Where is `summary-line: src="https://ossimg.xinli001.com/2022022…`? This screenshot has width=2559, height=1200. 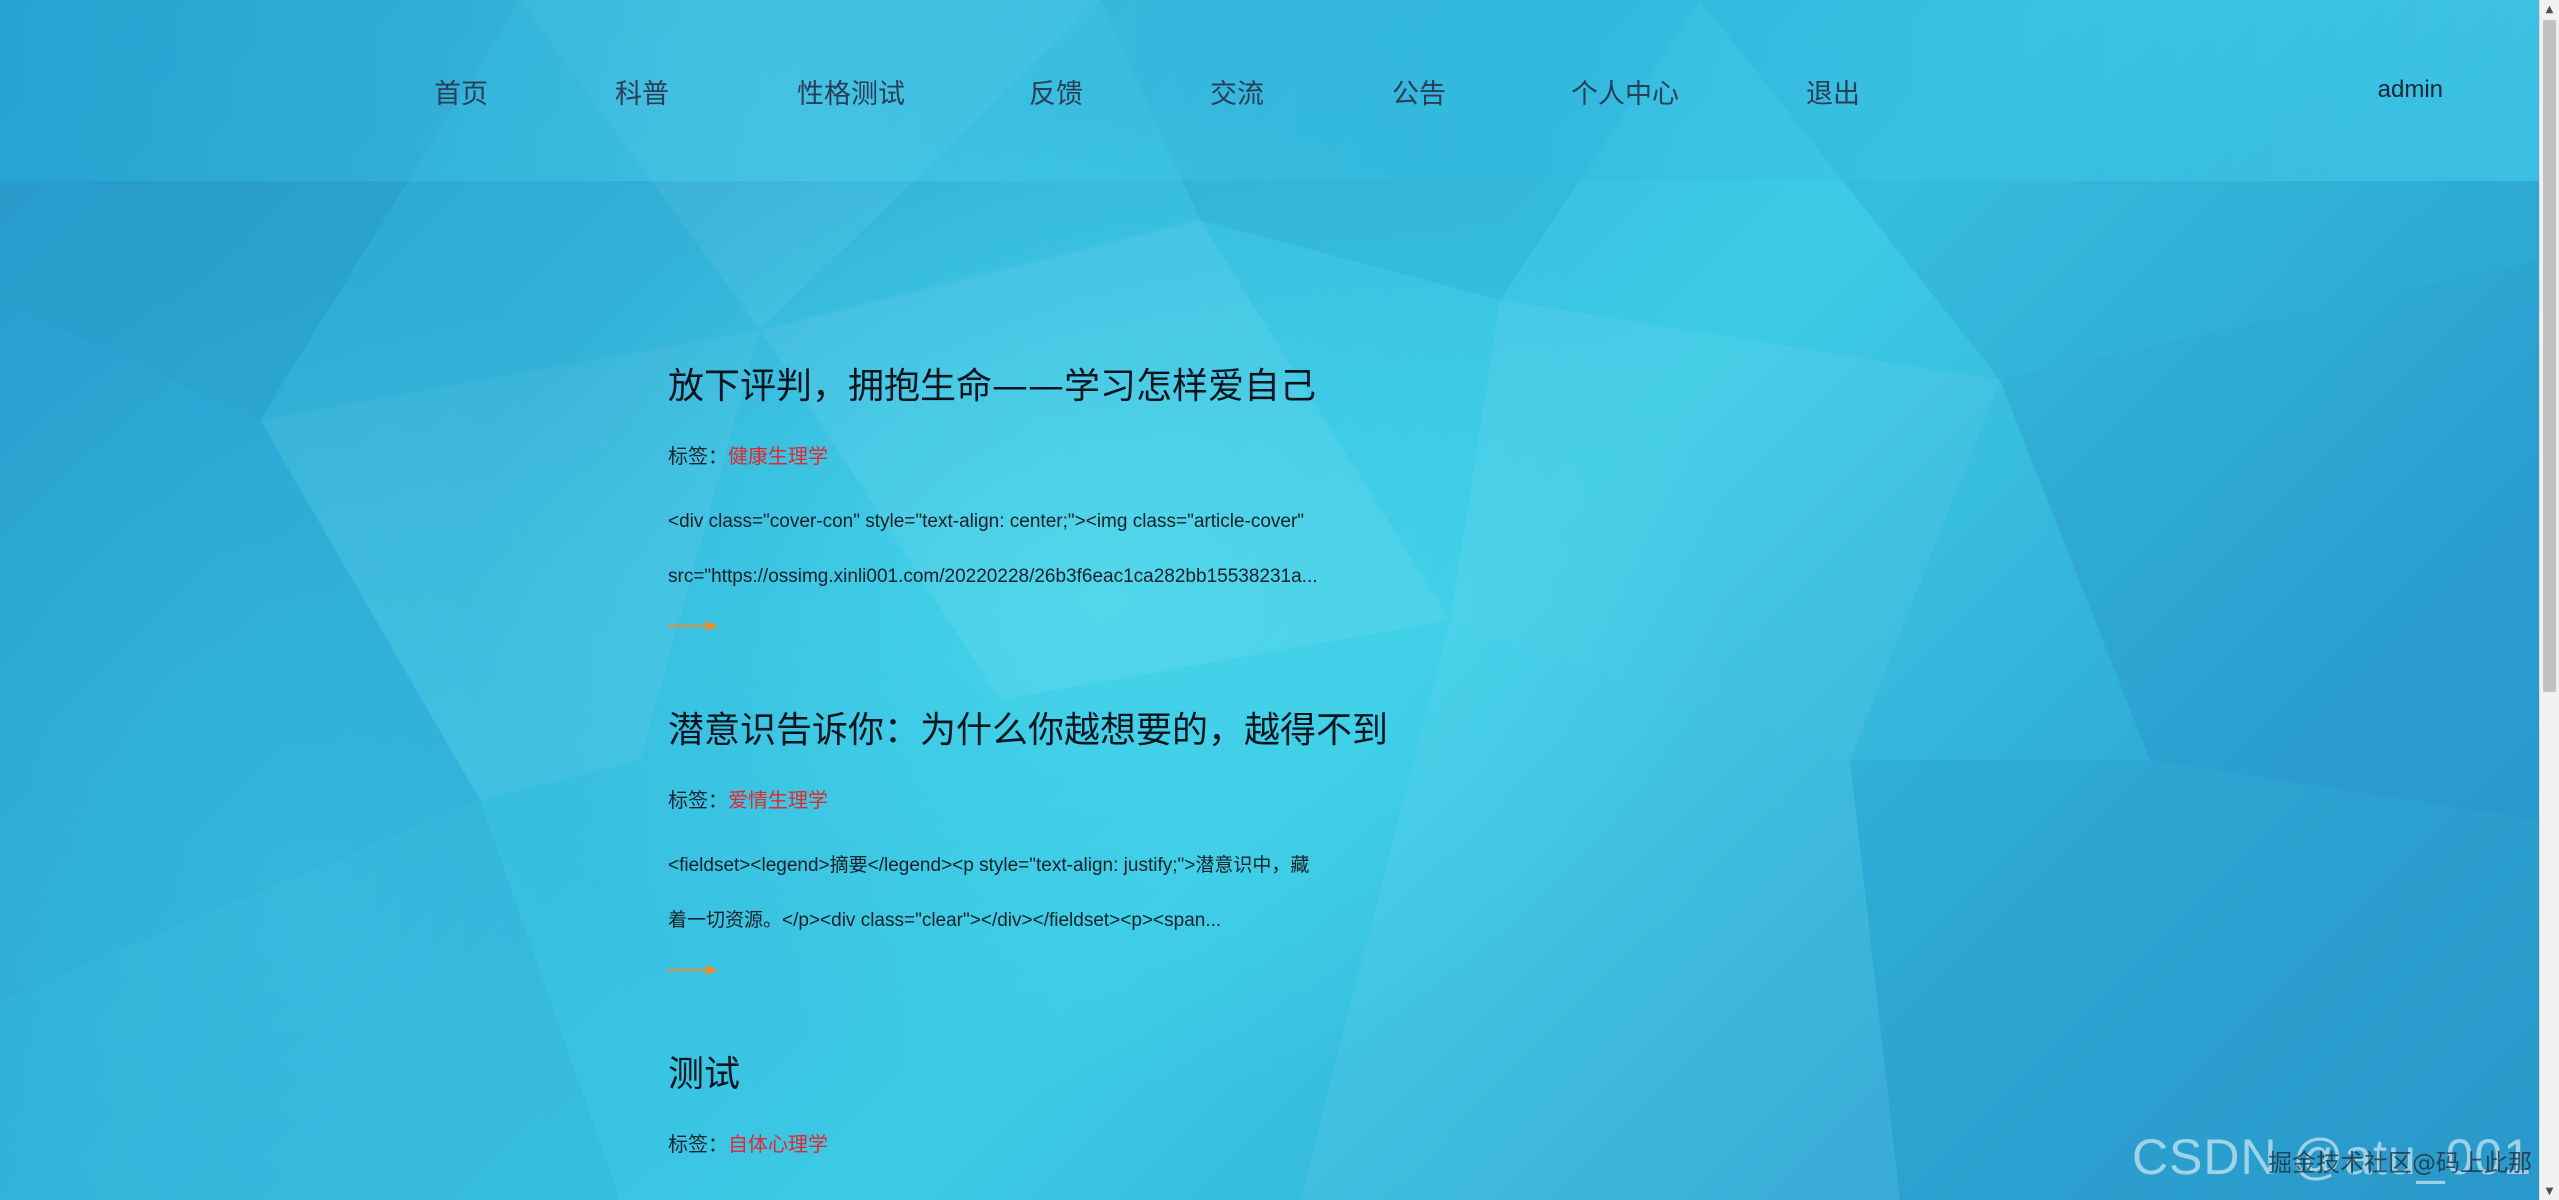 summary-line: src="https://ossimg.xinli001.com/2022022… is located at coordinates (993, 576).